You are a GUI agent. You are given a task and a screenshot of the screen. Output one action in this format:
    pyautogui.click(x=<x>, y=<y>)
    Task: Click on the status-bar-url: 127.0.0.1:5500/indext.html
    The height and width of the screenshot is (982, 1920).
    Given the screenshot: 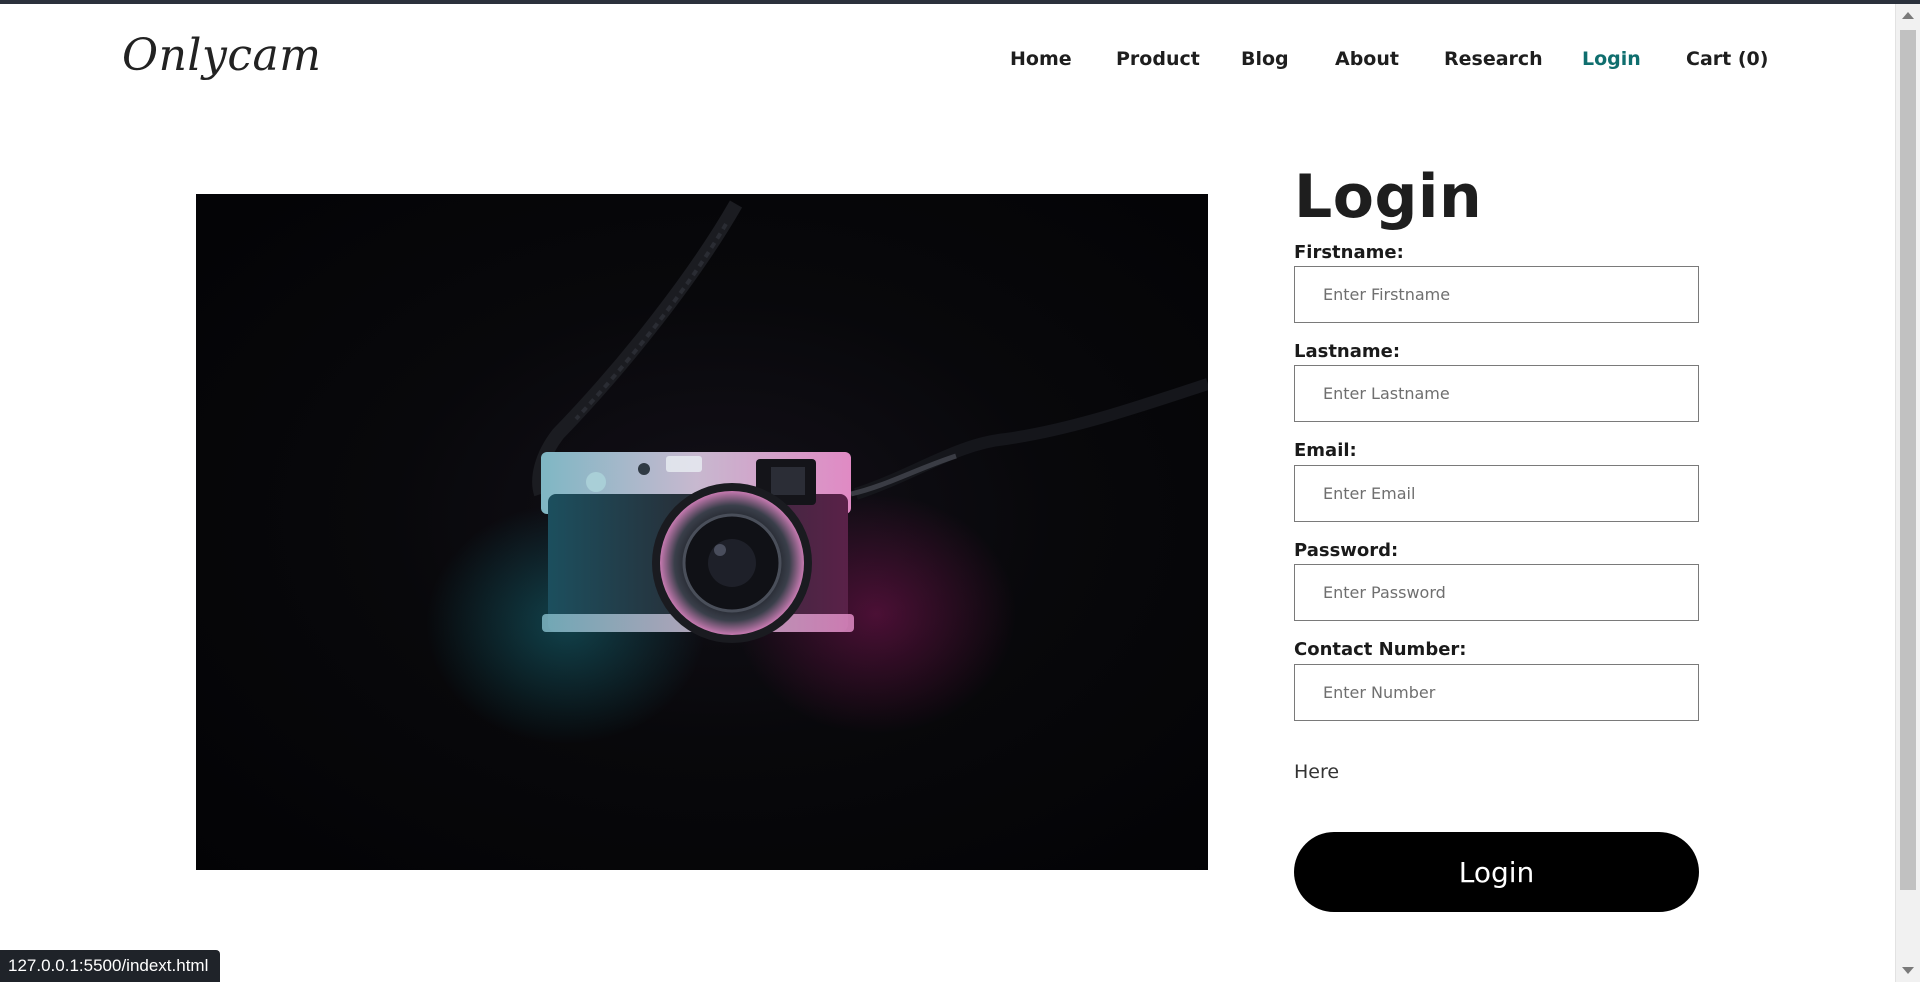 What is the action you would take?
    pyautogui.click(x=110, y=966)
    